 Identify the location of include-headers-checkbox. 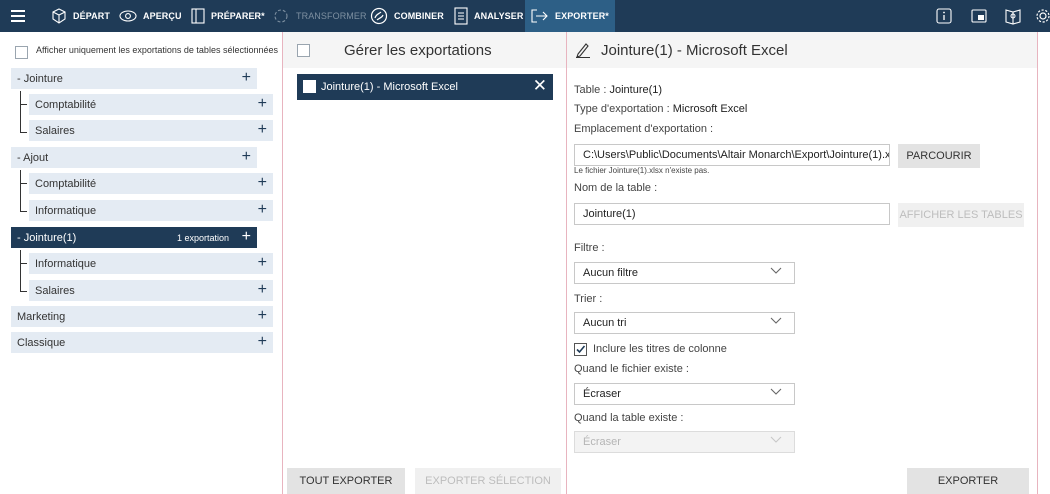
(580, 349).